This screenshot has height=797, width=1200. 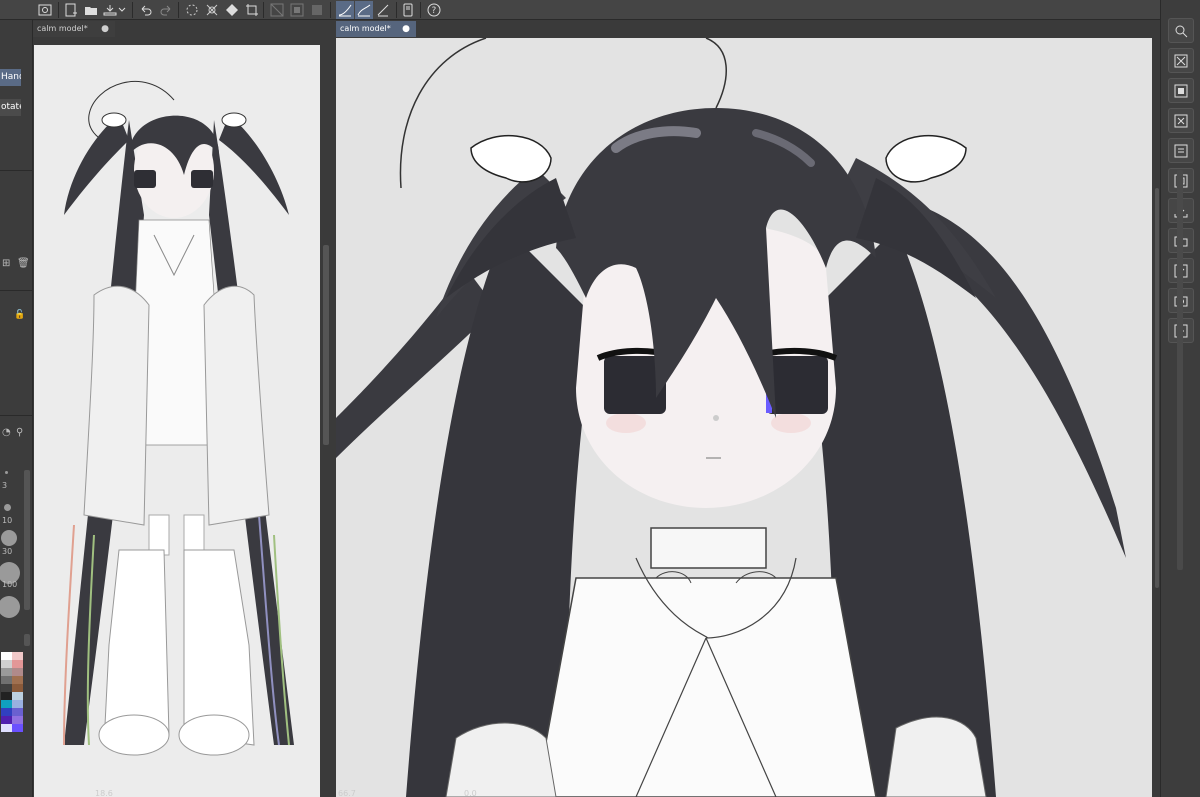 I want to click on layer-copy-icon, so click(x=1181, y=90).